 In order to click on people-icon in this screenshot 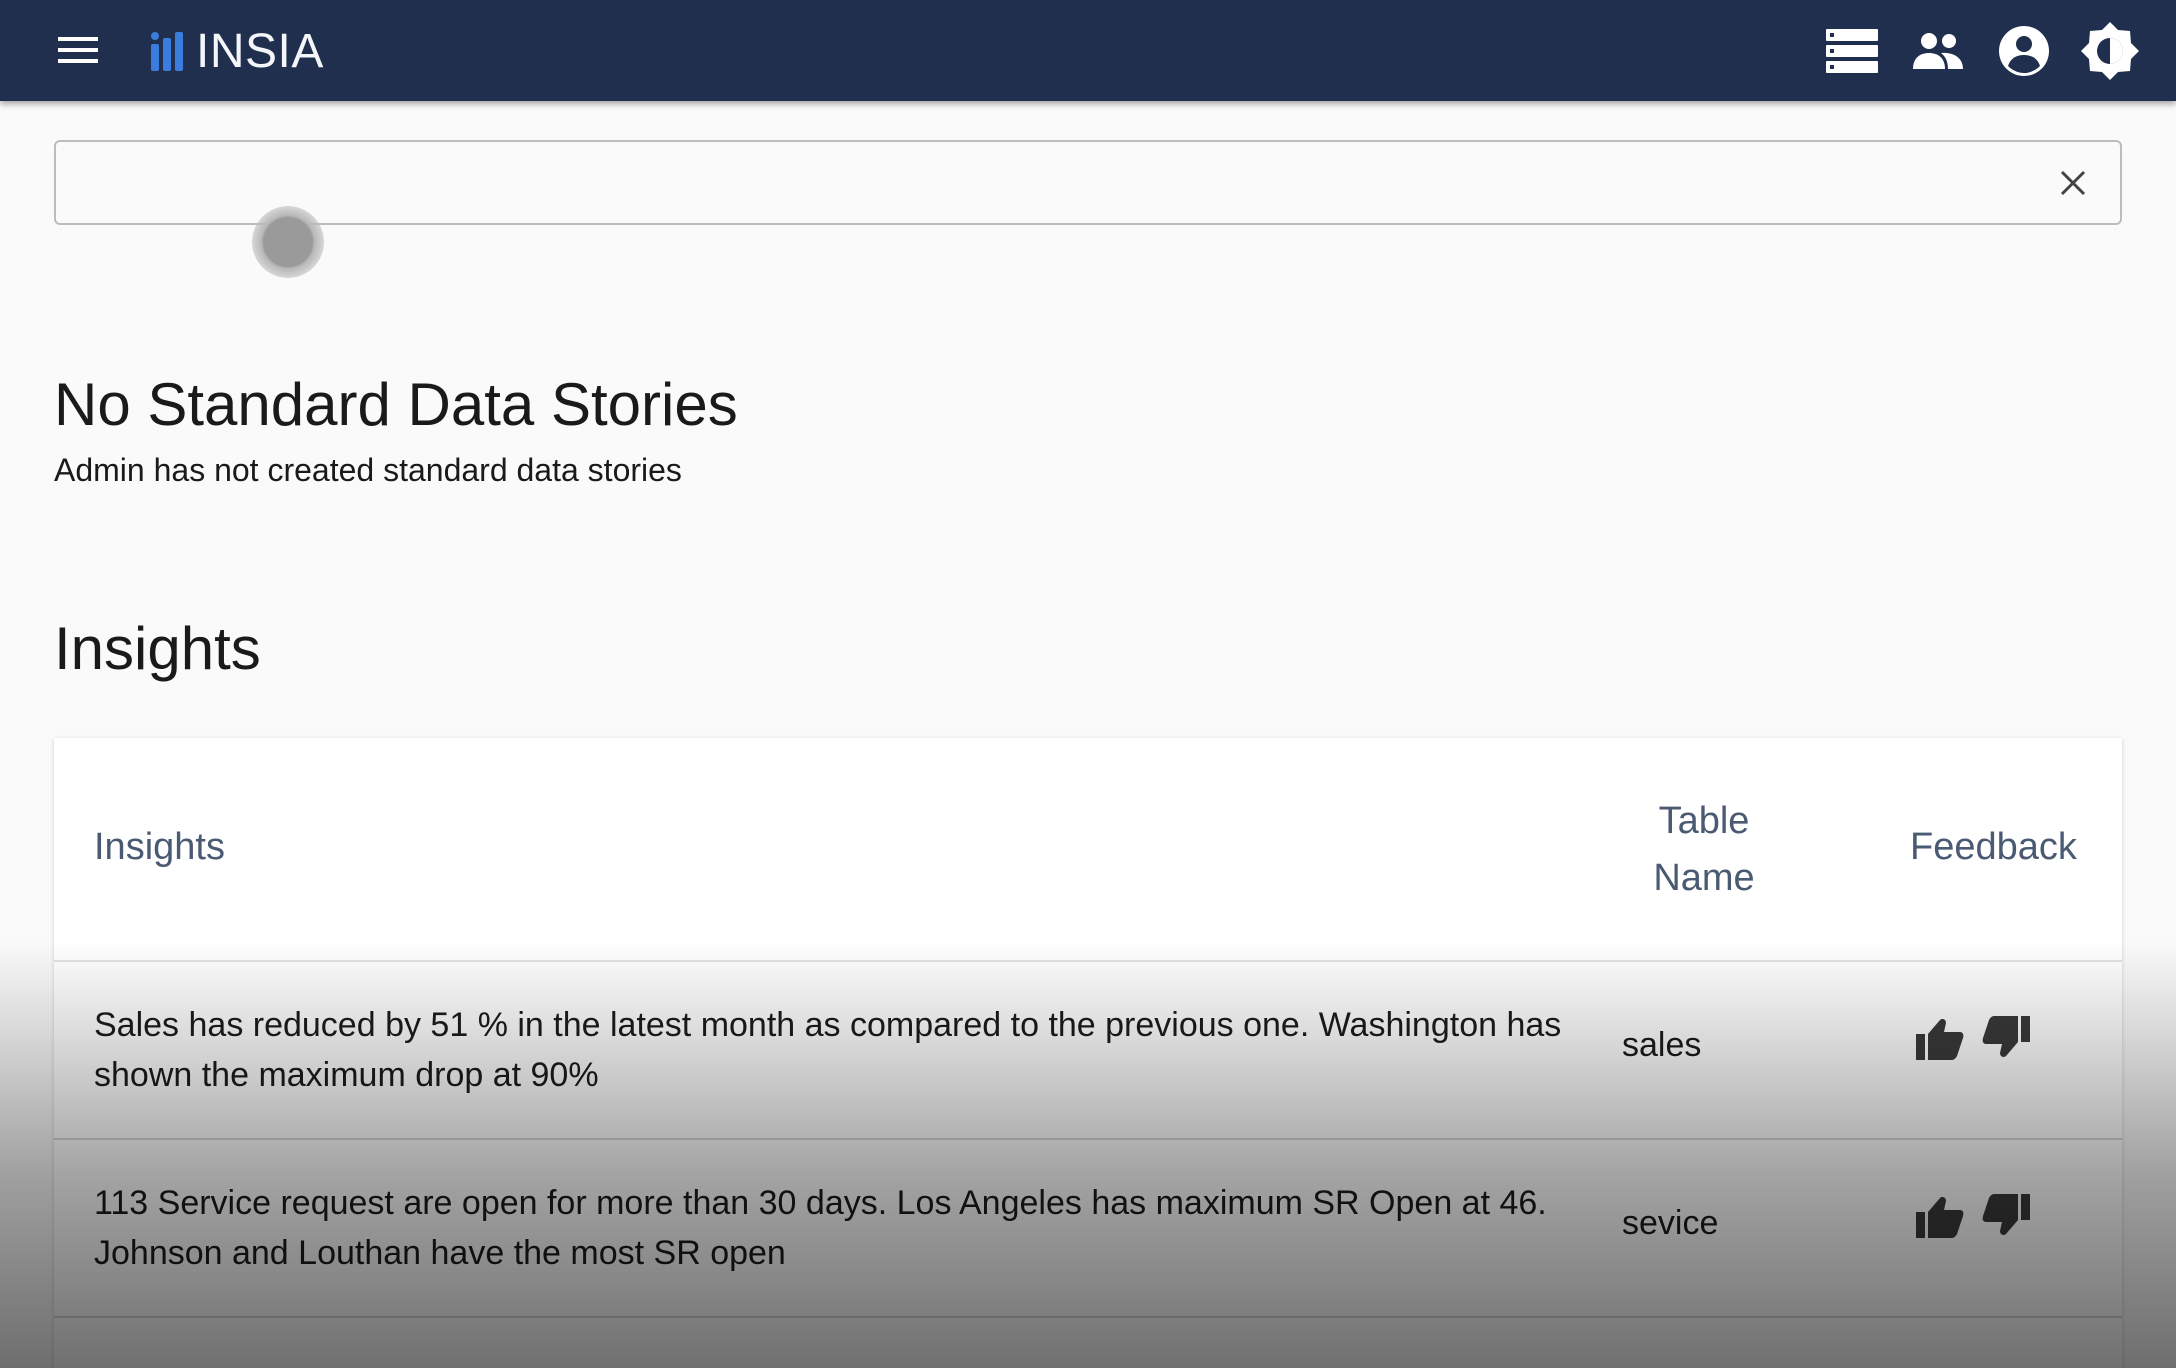, I will do `click(1938, 51)`.